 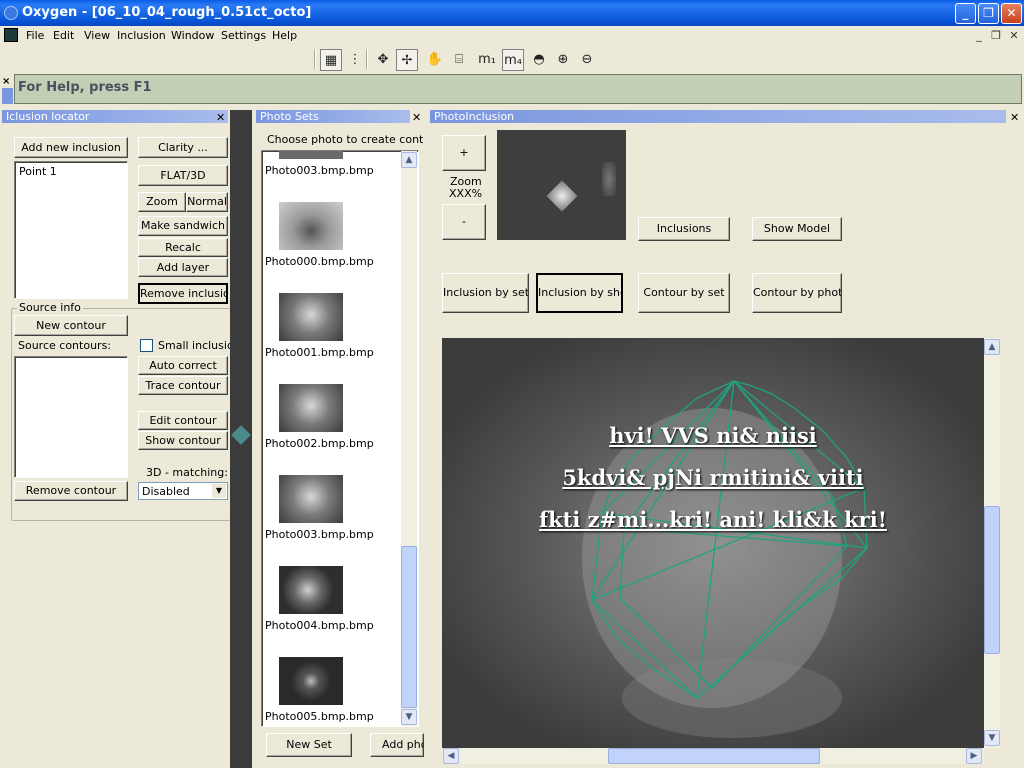 I want to click on show-contour-button: Show contour, so click(x=183, y=440).